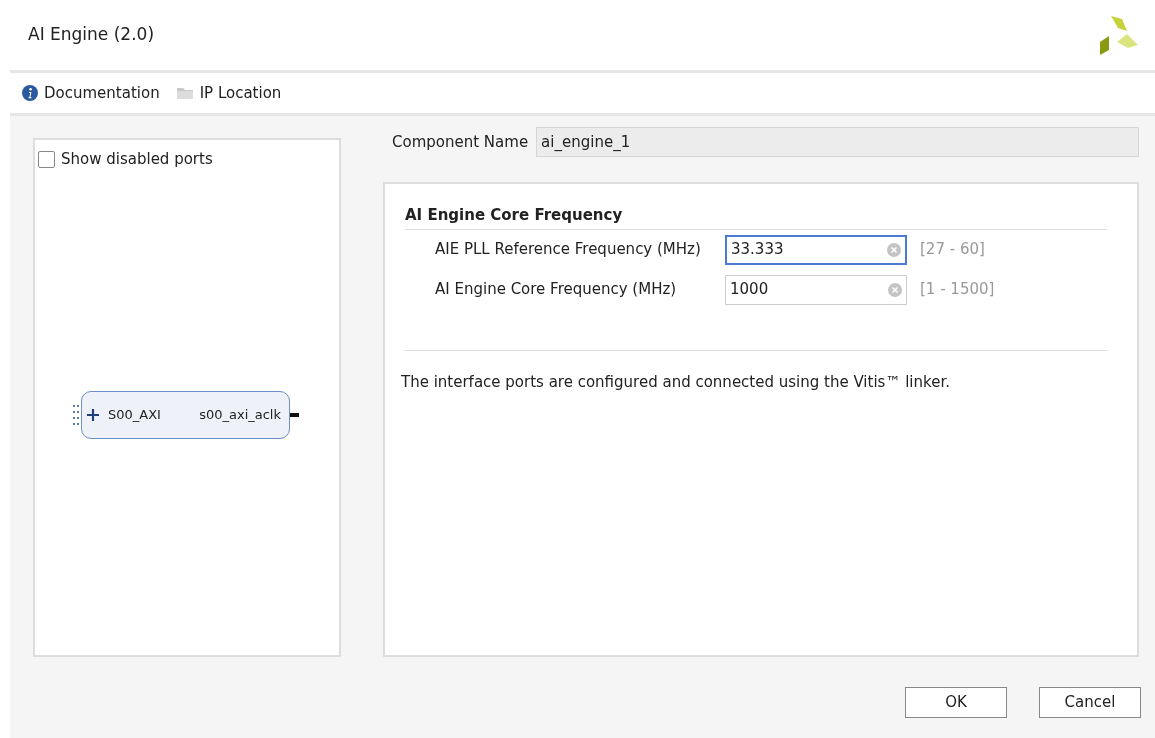 The height and width of the screenshot is (738, 1155). I want to click on info-text: The interface ports are configured and connected using the Vitis™ linker., so click(676, 382).